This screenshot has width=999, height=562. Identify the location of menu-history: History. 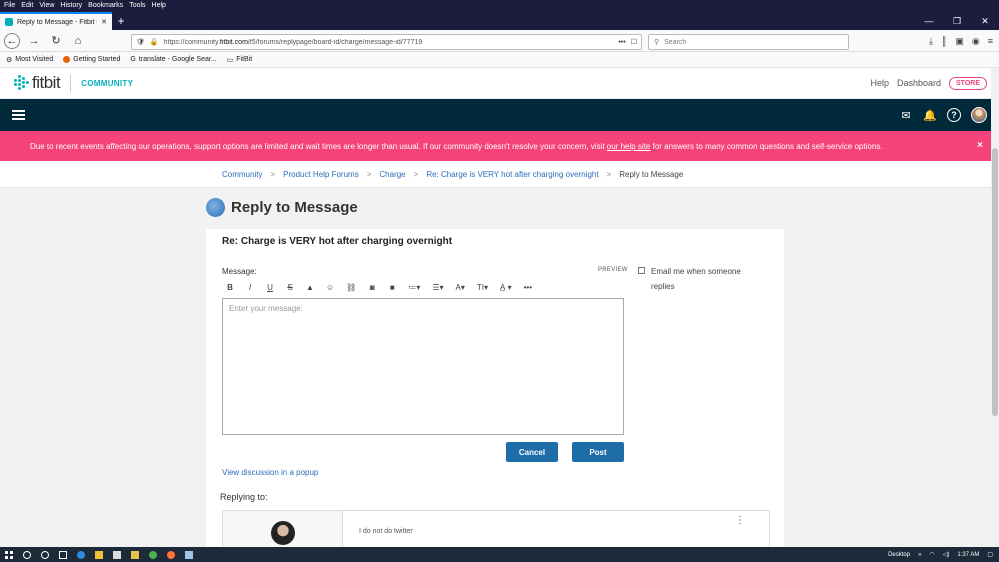
(71, 6).